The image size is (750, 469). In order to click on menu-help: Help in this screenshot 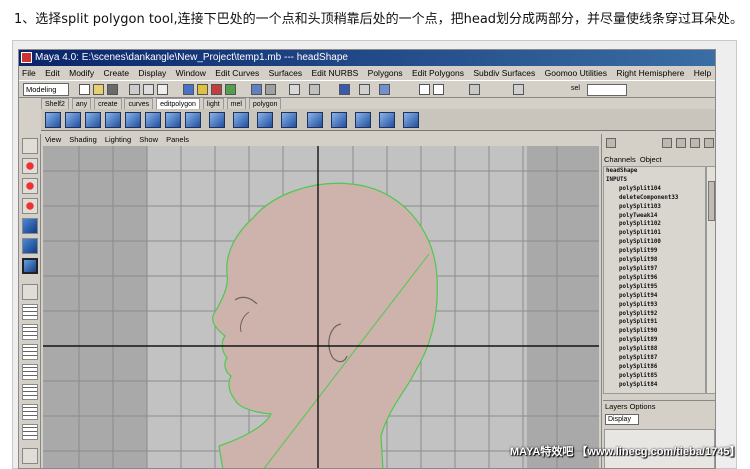, I will do `click(702, 73)`.